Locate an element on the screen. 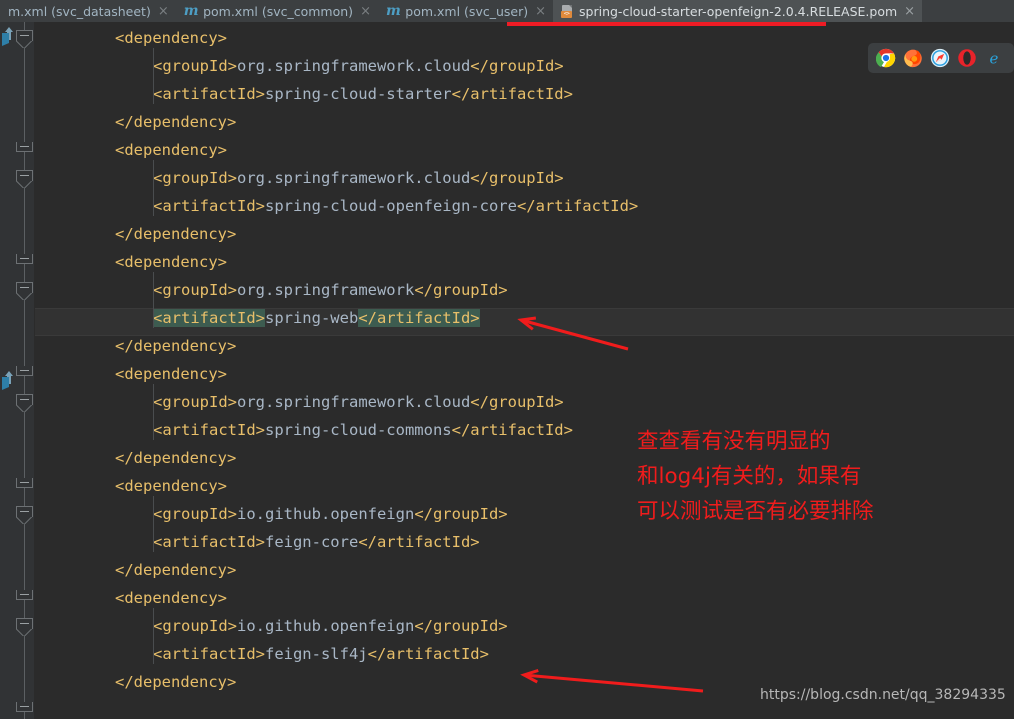 This screenshot has height=719, width=1014. xml-text-value: feign-core is located at coordinates (311, 542).